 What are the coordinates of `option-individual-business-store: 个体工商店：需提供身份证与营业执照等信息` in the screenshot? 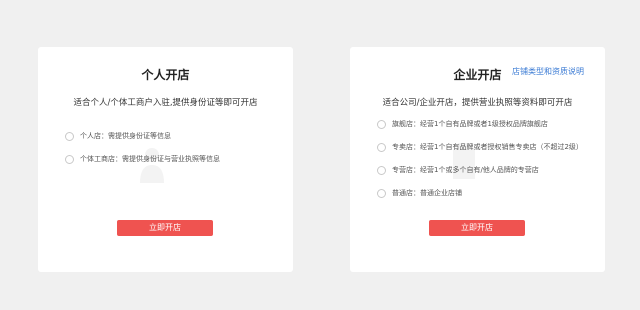 It's located at (142, 159).